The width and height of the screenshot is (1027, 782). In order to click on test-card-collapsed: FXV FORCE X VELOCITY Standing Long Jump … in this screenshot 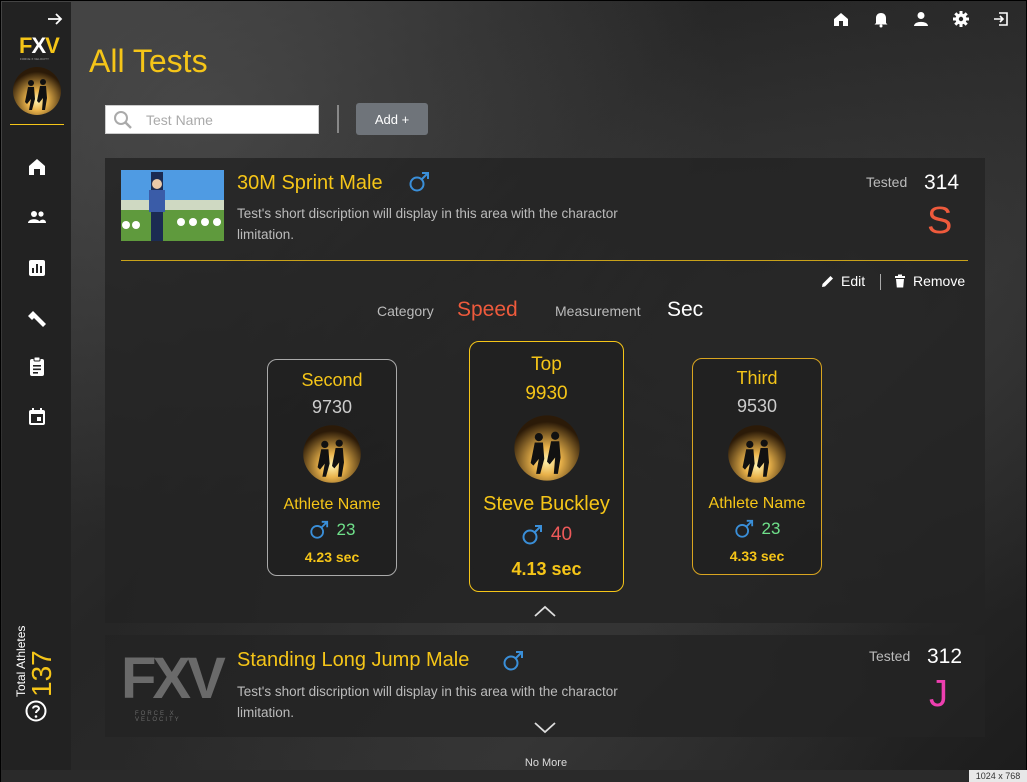, I will do `click(545, 686)`.